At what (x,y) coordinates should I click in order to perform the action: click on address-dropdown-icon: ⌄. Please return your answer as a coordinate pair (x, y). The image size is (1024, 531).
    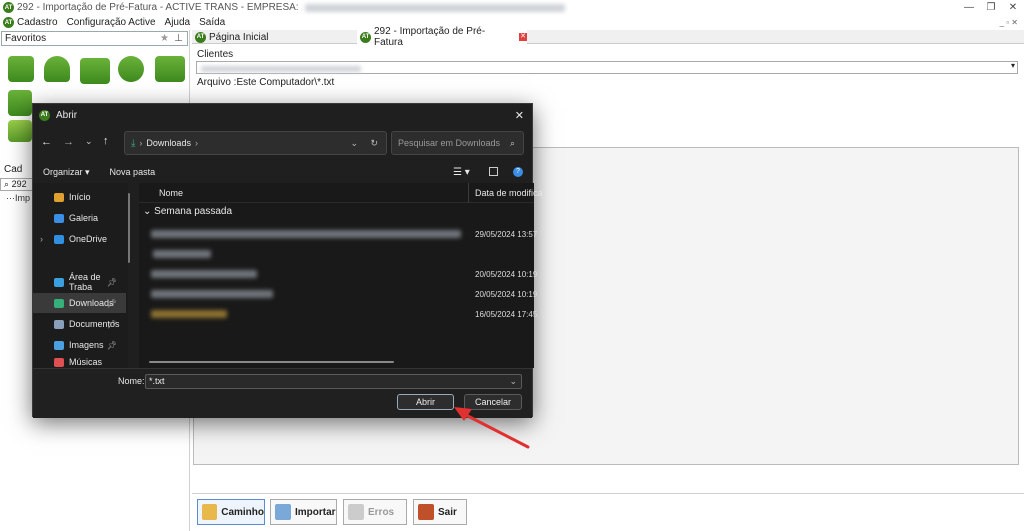
    Looking at the image, I should click on (354, 143).